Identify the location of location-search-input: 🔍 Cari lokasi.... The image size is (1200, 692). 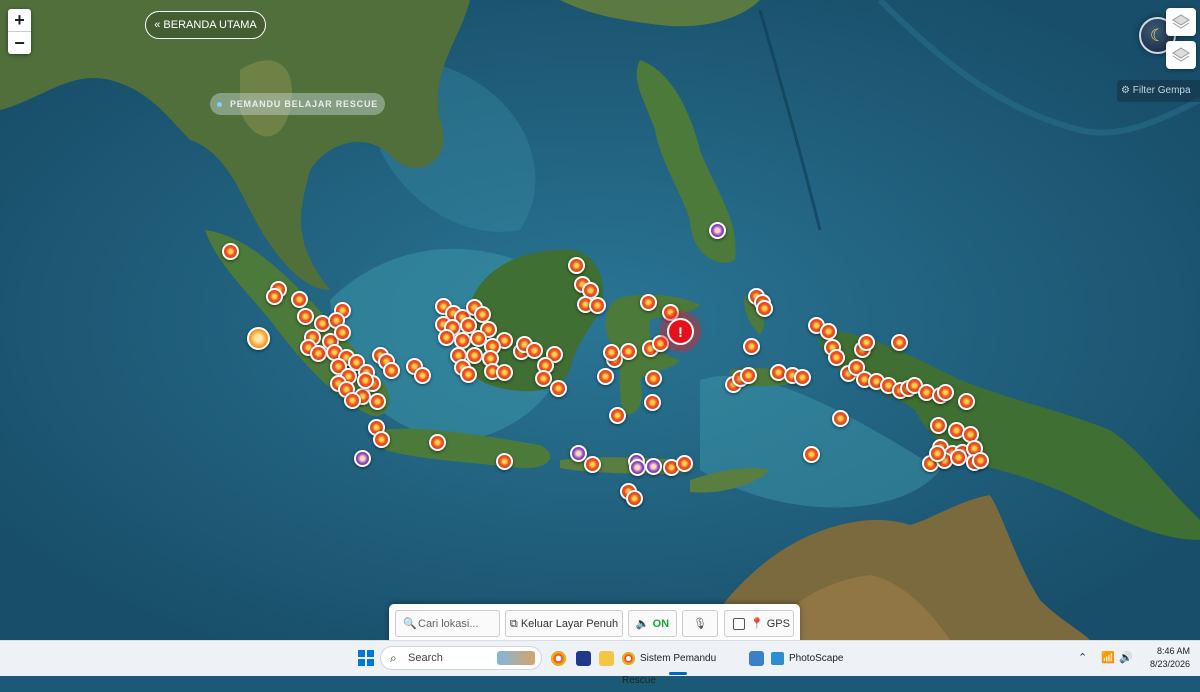
(447, 623).